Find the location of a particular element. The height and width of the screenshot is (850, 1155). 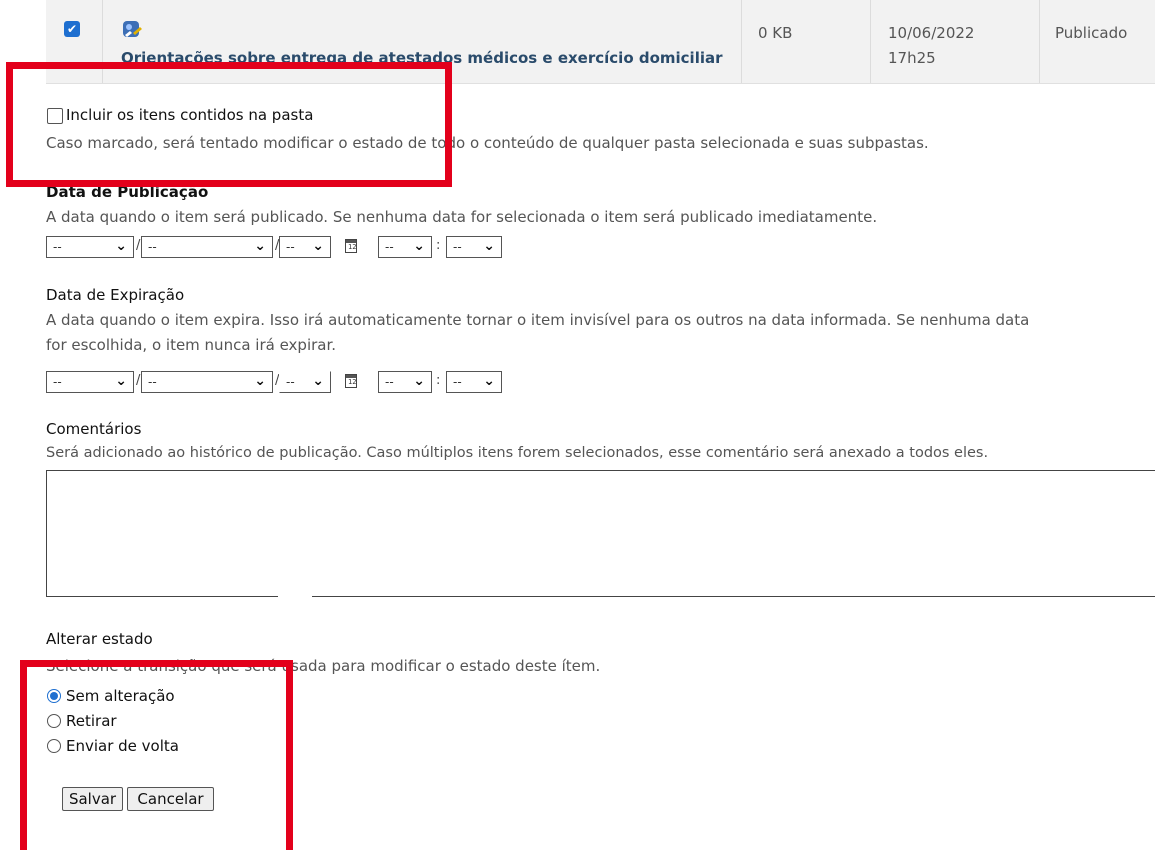

publication-hour-select: -- ⌄ is located at coordinates (405, 247).